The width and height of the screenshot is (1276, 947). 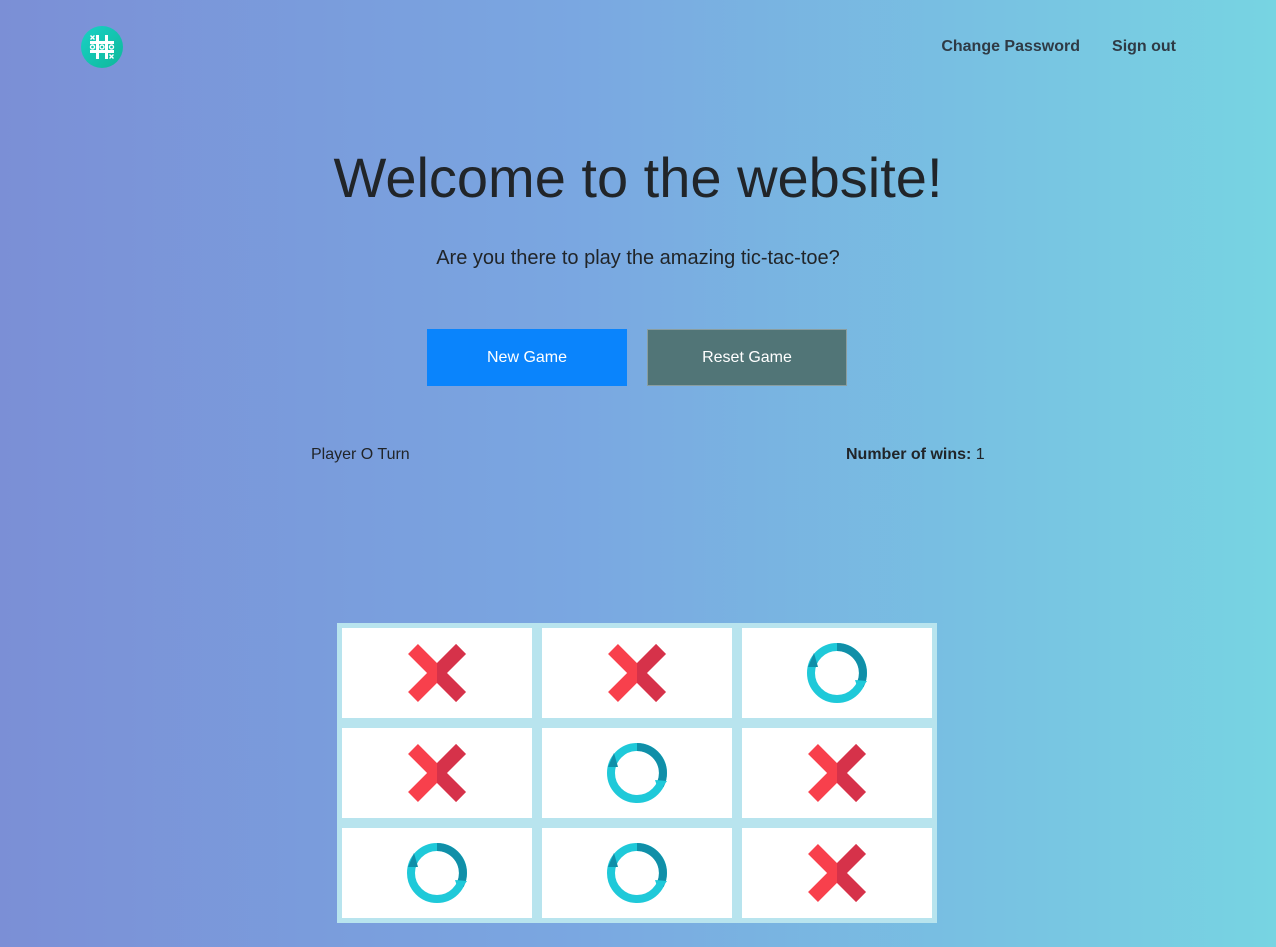 I want to click on change-password-link: Change Password, so click(x=1010, y=47).